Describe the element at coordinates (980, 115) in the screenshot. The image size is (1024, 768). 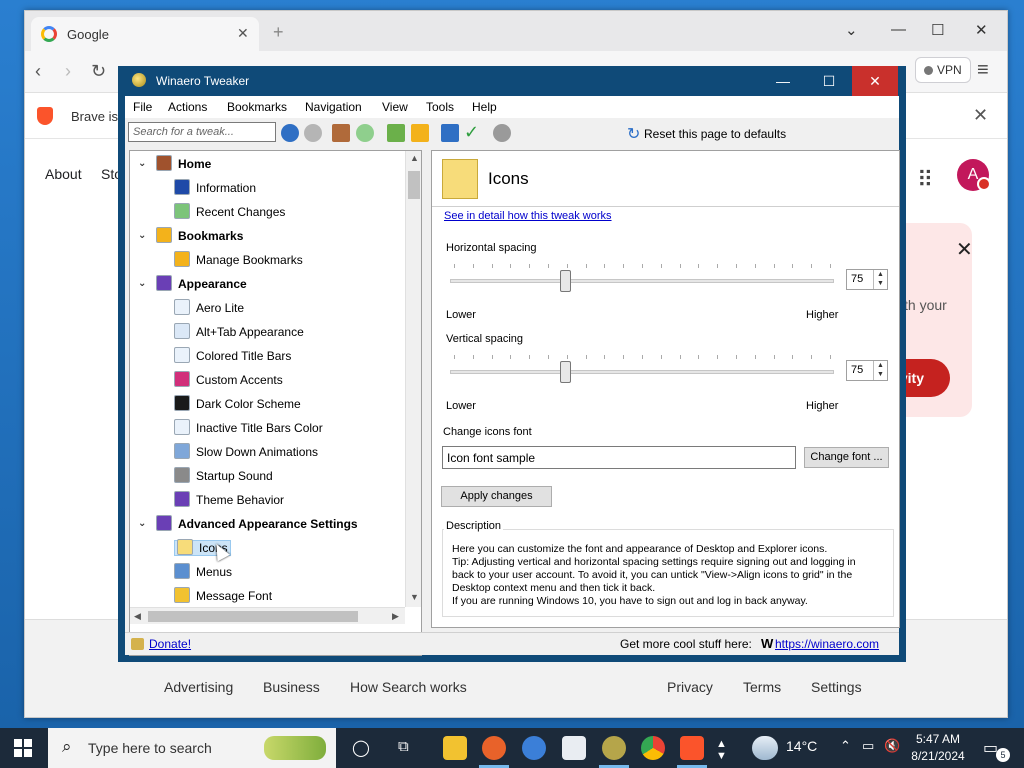
I see `info-bar-close-icon: ✕` at that location.